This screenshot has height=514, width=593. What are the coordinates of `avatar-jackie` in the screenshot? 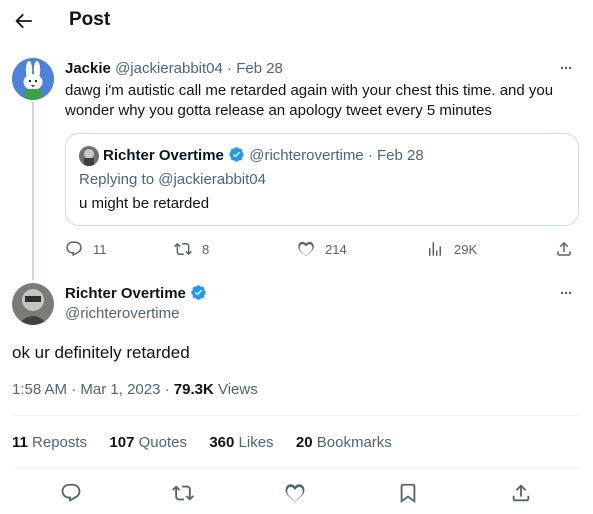 It's located at (33, 79).